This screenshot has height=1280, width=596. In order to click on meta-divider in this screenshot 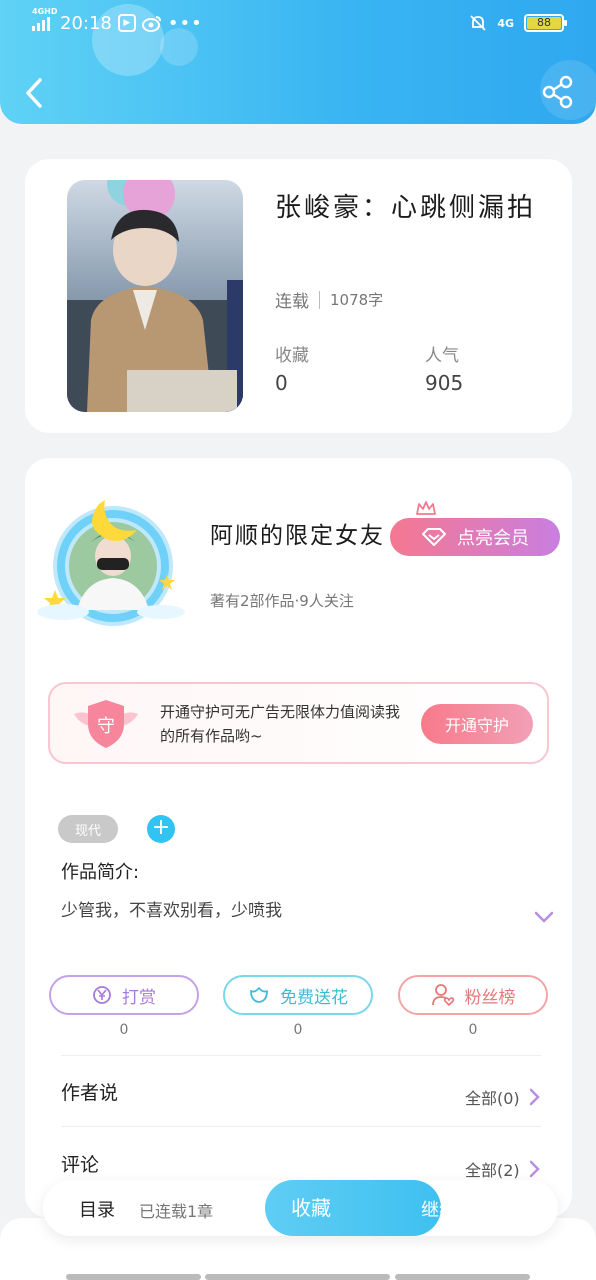, I will do `click(319, 299)`.